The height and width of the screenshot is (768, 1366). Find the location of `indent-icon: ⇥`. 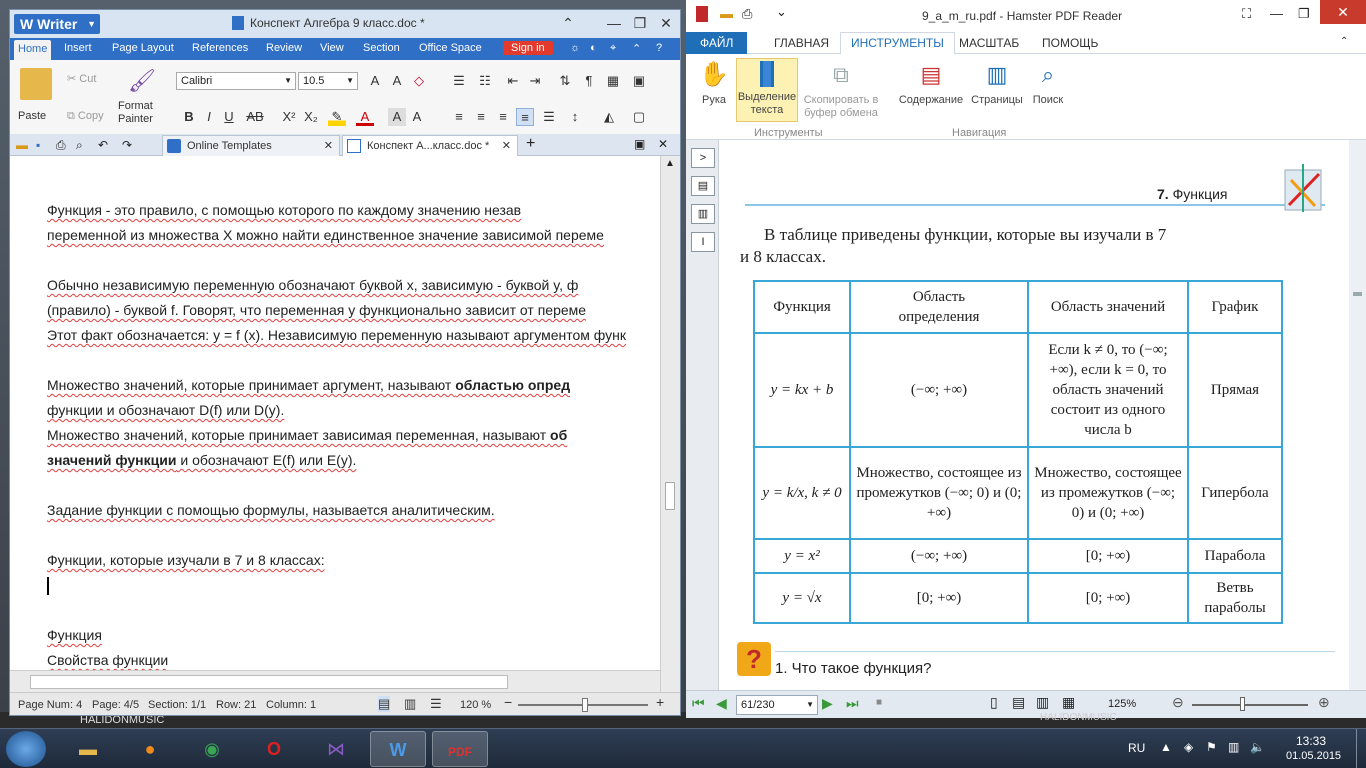

indent-icon: ⇥ is located at coordinates (535, 81).